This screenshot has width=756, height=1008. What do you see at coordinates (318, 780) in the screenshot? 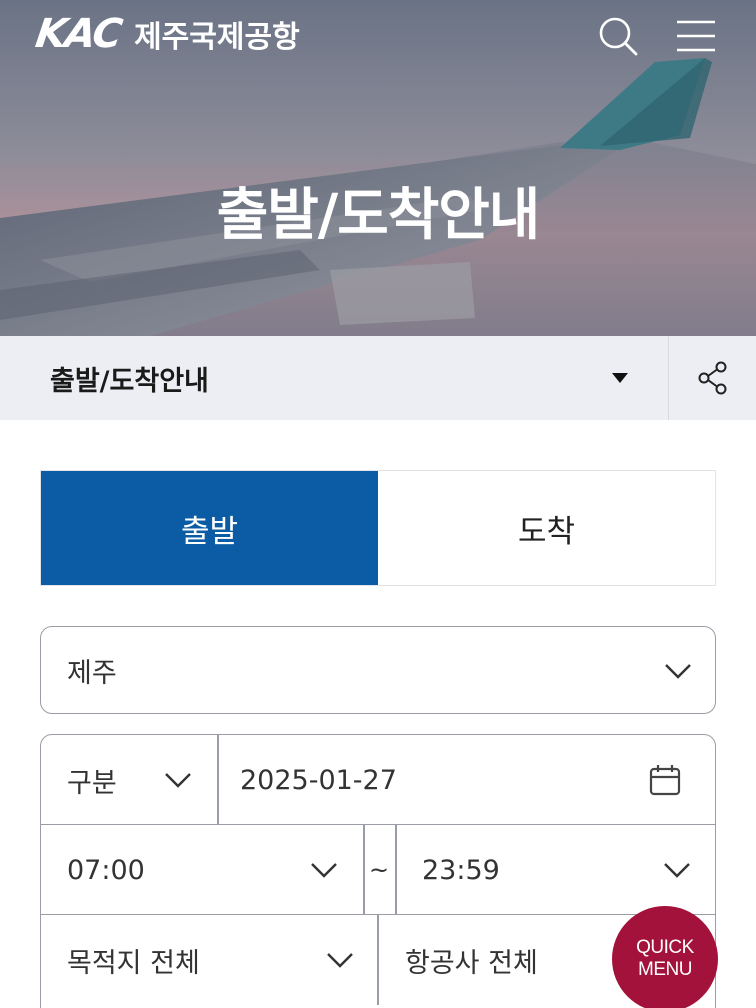
I see `date-value: 2025-01-27` at bounding box center [318, 780].